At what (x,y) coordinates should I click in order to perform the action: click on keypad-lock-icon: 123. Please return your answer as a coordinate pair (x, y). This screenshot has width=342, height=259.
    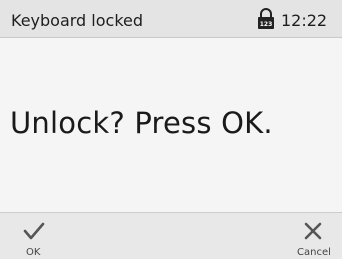
    Looking at the image, I should click on (266, 19).